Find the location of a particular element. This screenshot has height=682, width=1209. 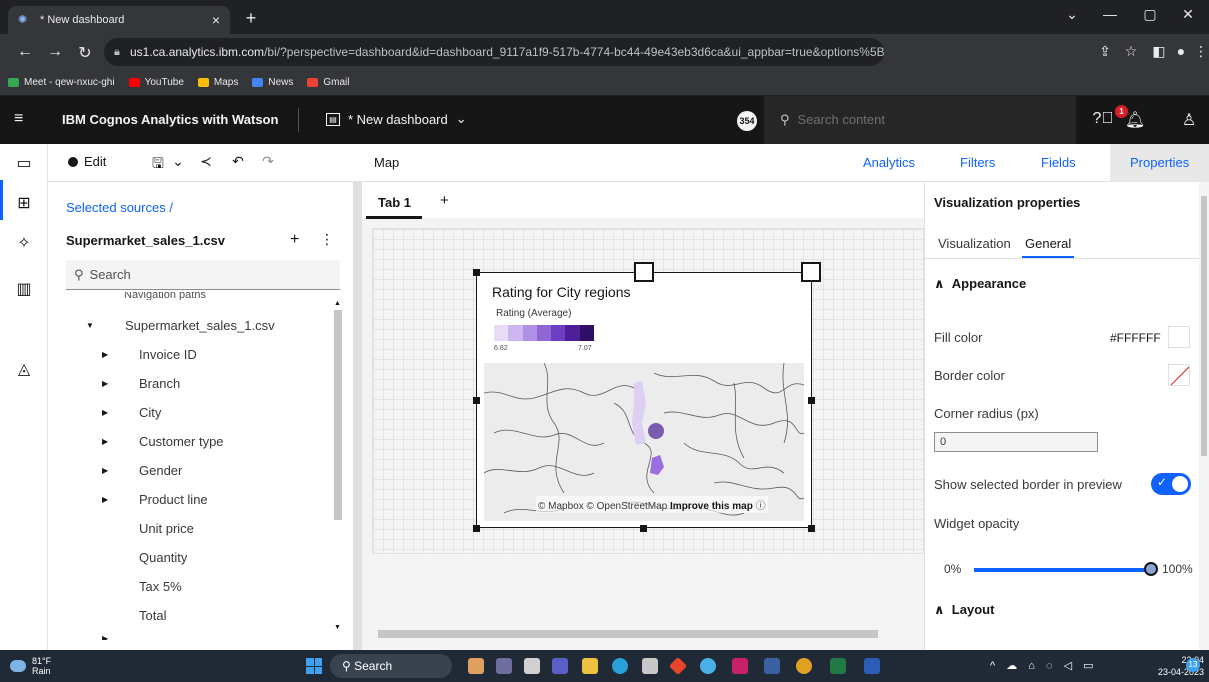

task-view-icon is located at coordinates (532, 666).